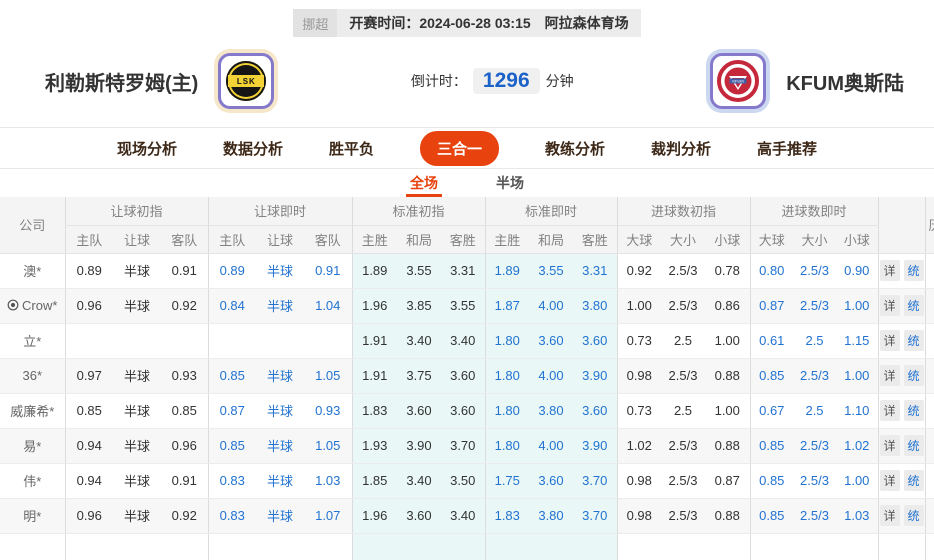  I want to click on scope-tabs: 全场 半场, so click(467, 182).